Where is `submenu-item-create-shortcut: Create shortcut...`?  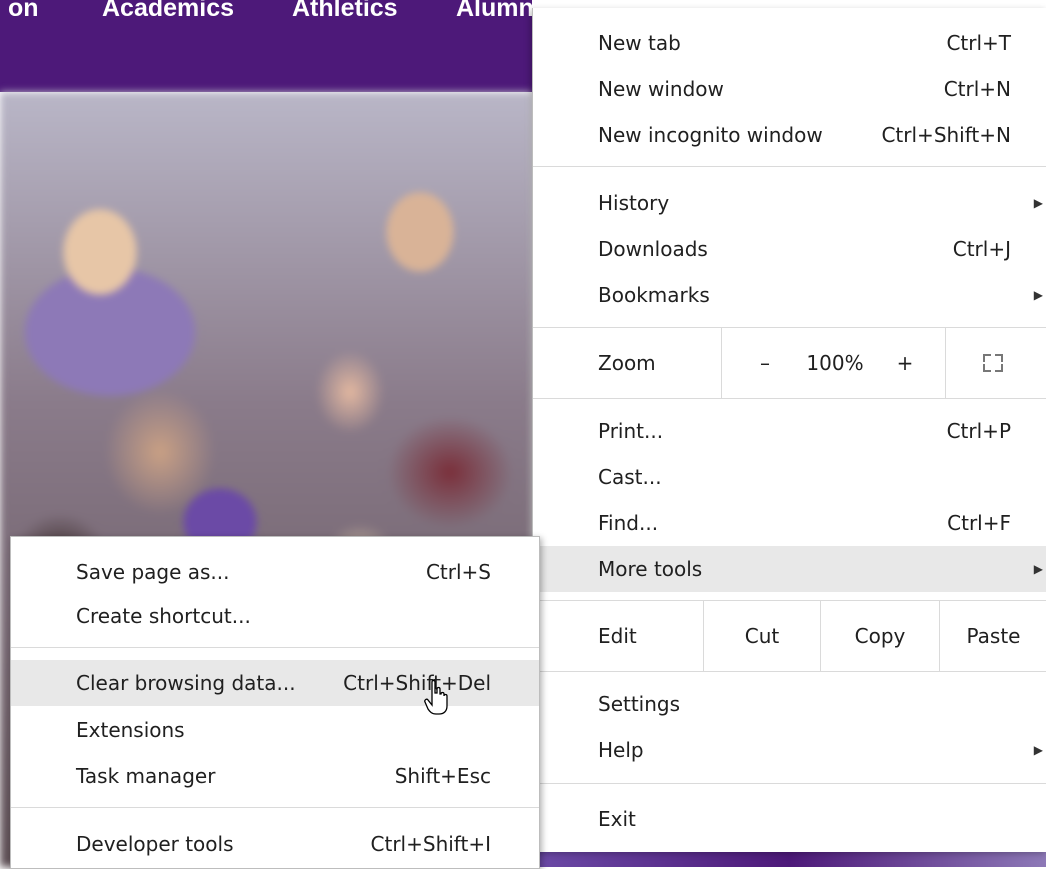 submenu-item-create-shortcut: Create shortcut... is located at coordinates (275, 616).